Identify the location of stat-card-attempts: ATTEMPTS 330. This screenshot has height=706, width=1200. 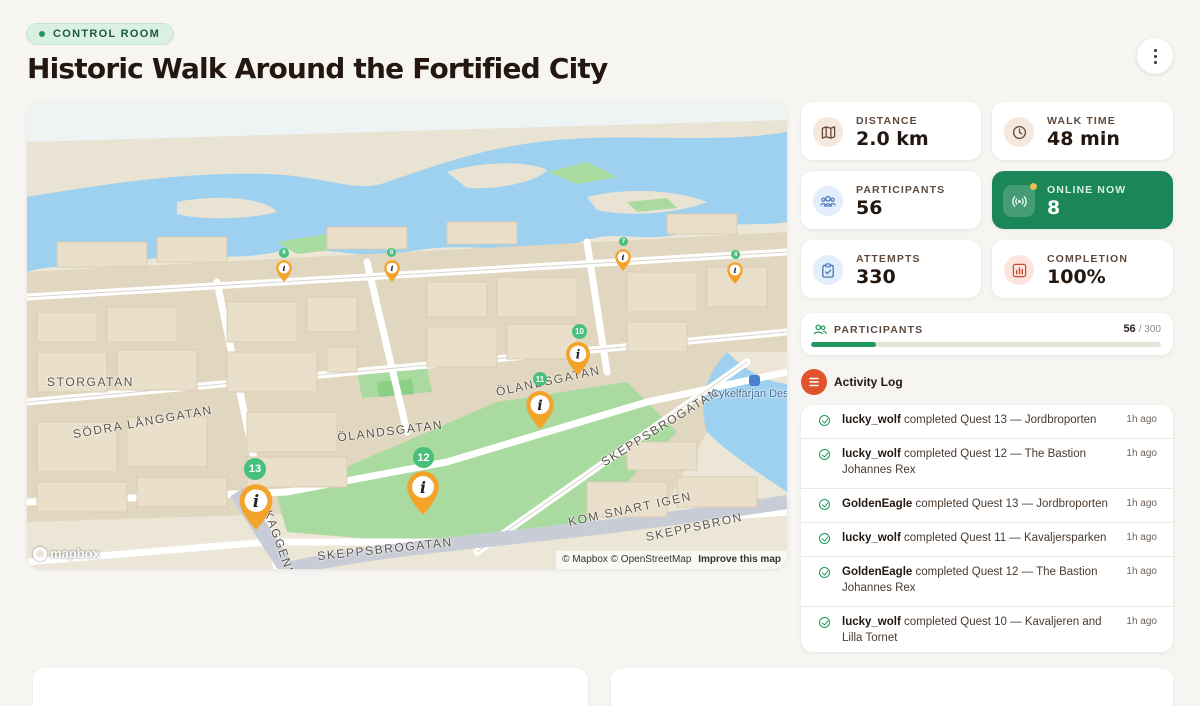
(891, 269).